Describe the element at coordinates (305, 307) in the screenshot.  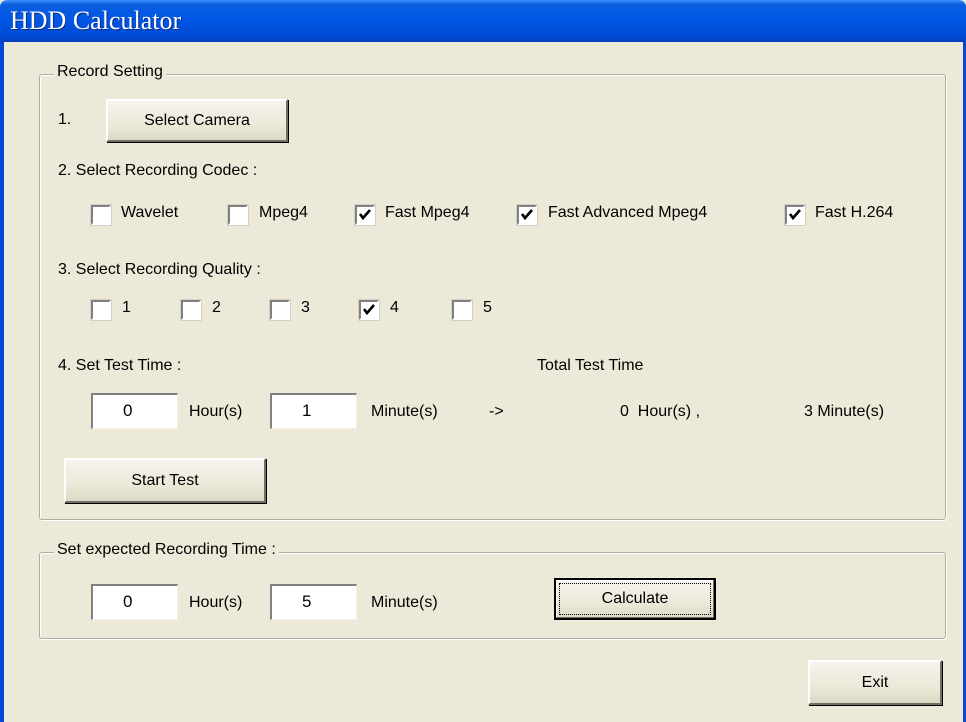
I see `quality-3-label: 3` at that location.